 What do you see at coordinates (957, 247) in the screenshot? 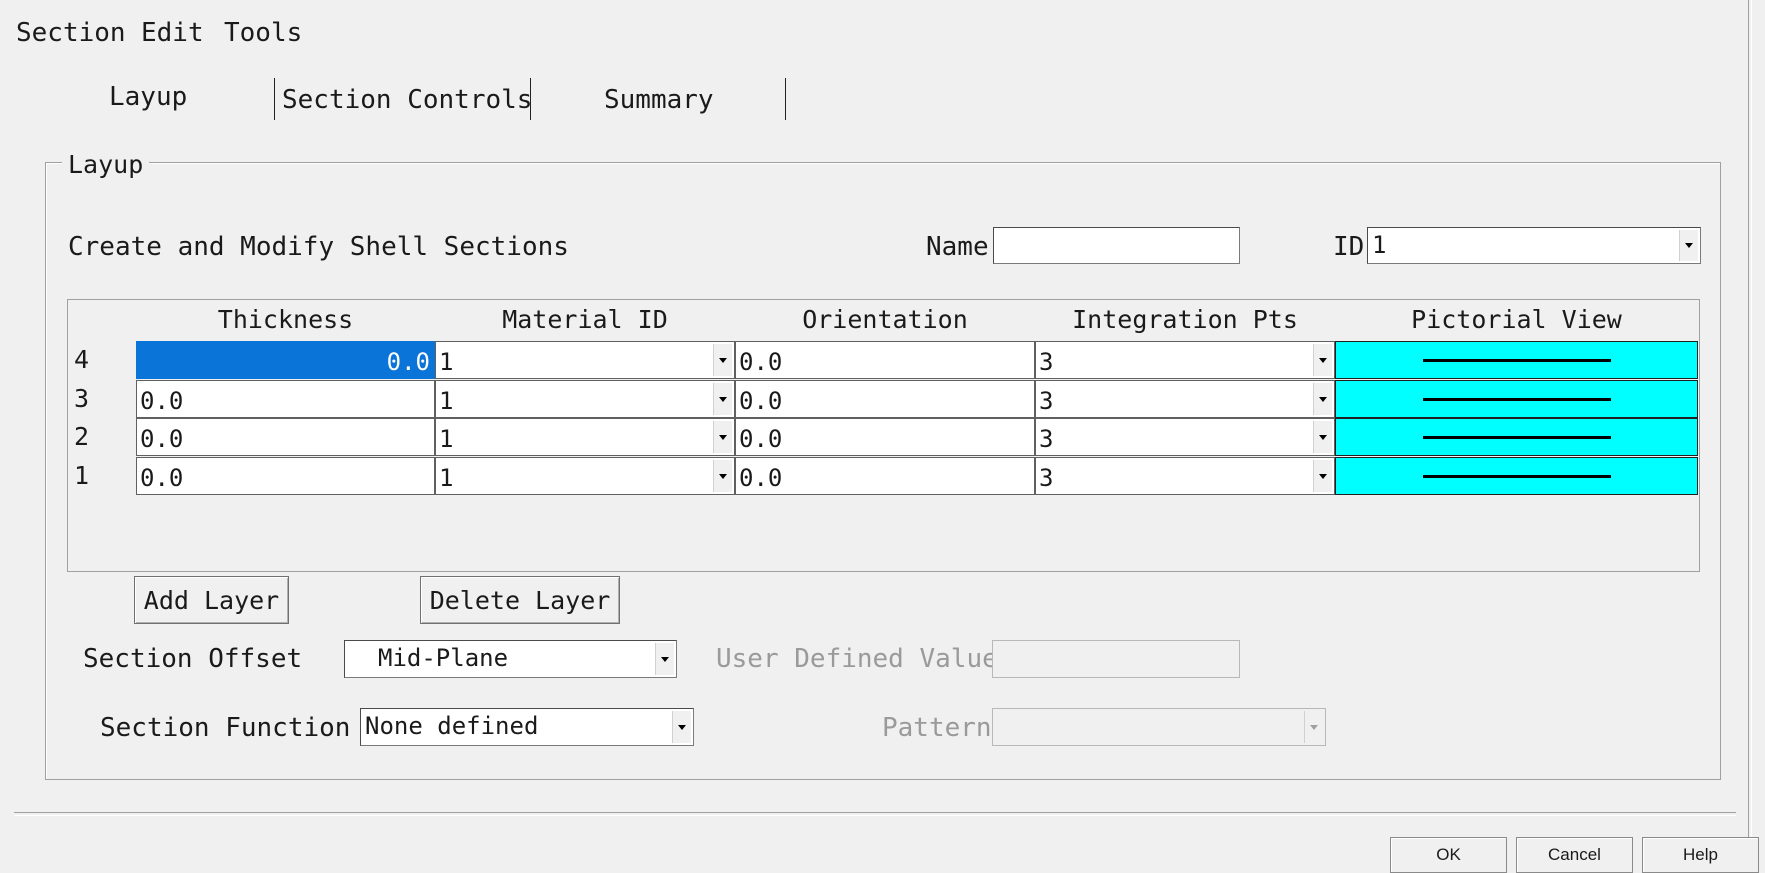
I see `name-label: Name` at bounding box center [957, 247].